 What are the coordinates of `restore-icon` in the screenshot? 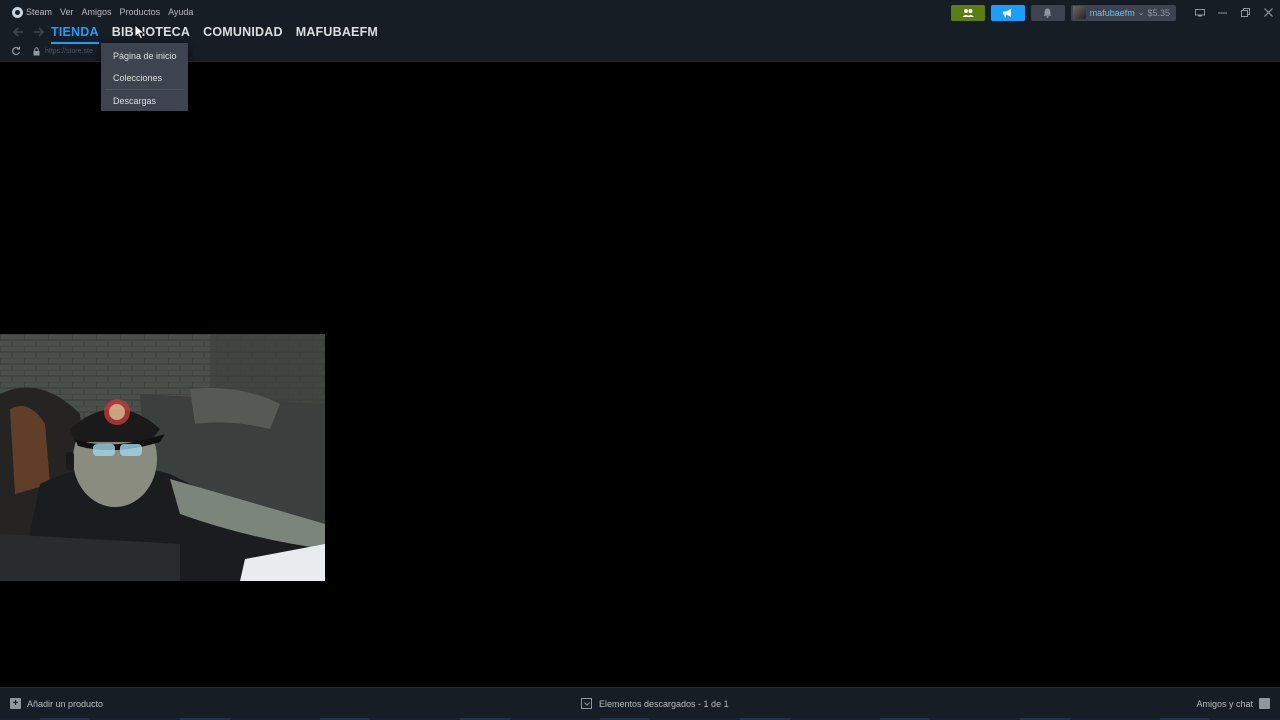 It's located at (1245, 12).